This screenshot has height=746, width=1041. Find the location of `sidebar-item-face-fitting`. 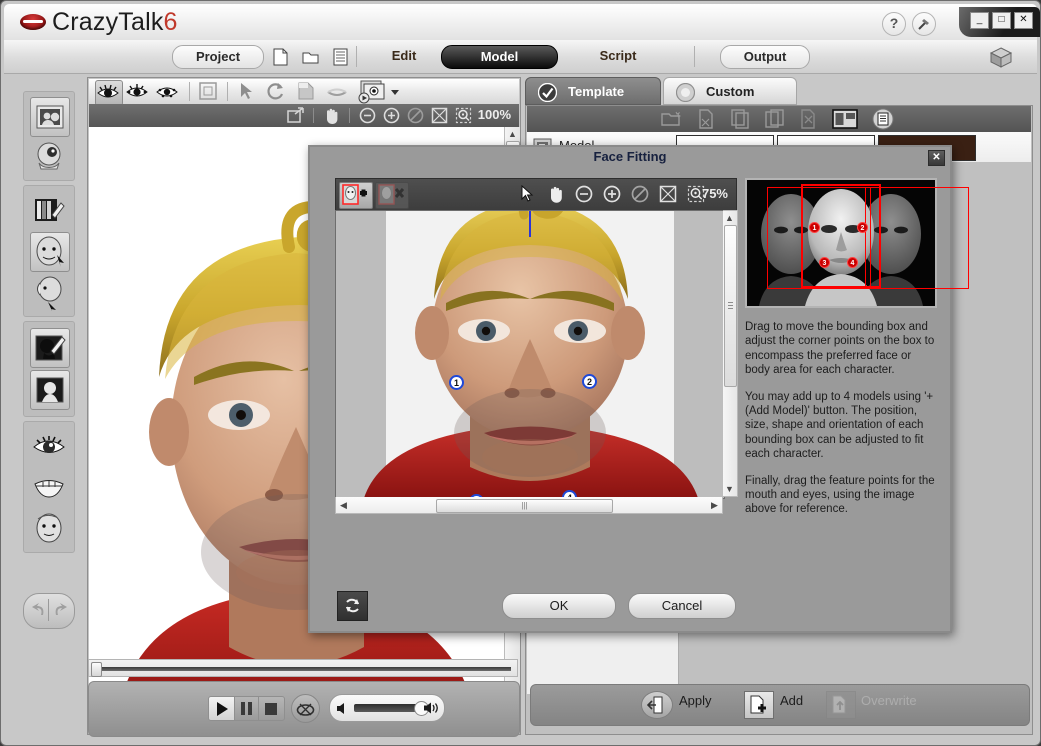

sidebar-item-face-fitting is located at coordinates (50, 252).